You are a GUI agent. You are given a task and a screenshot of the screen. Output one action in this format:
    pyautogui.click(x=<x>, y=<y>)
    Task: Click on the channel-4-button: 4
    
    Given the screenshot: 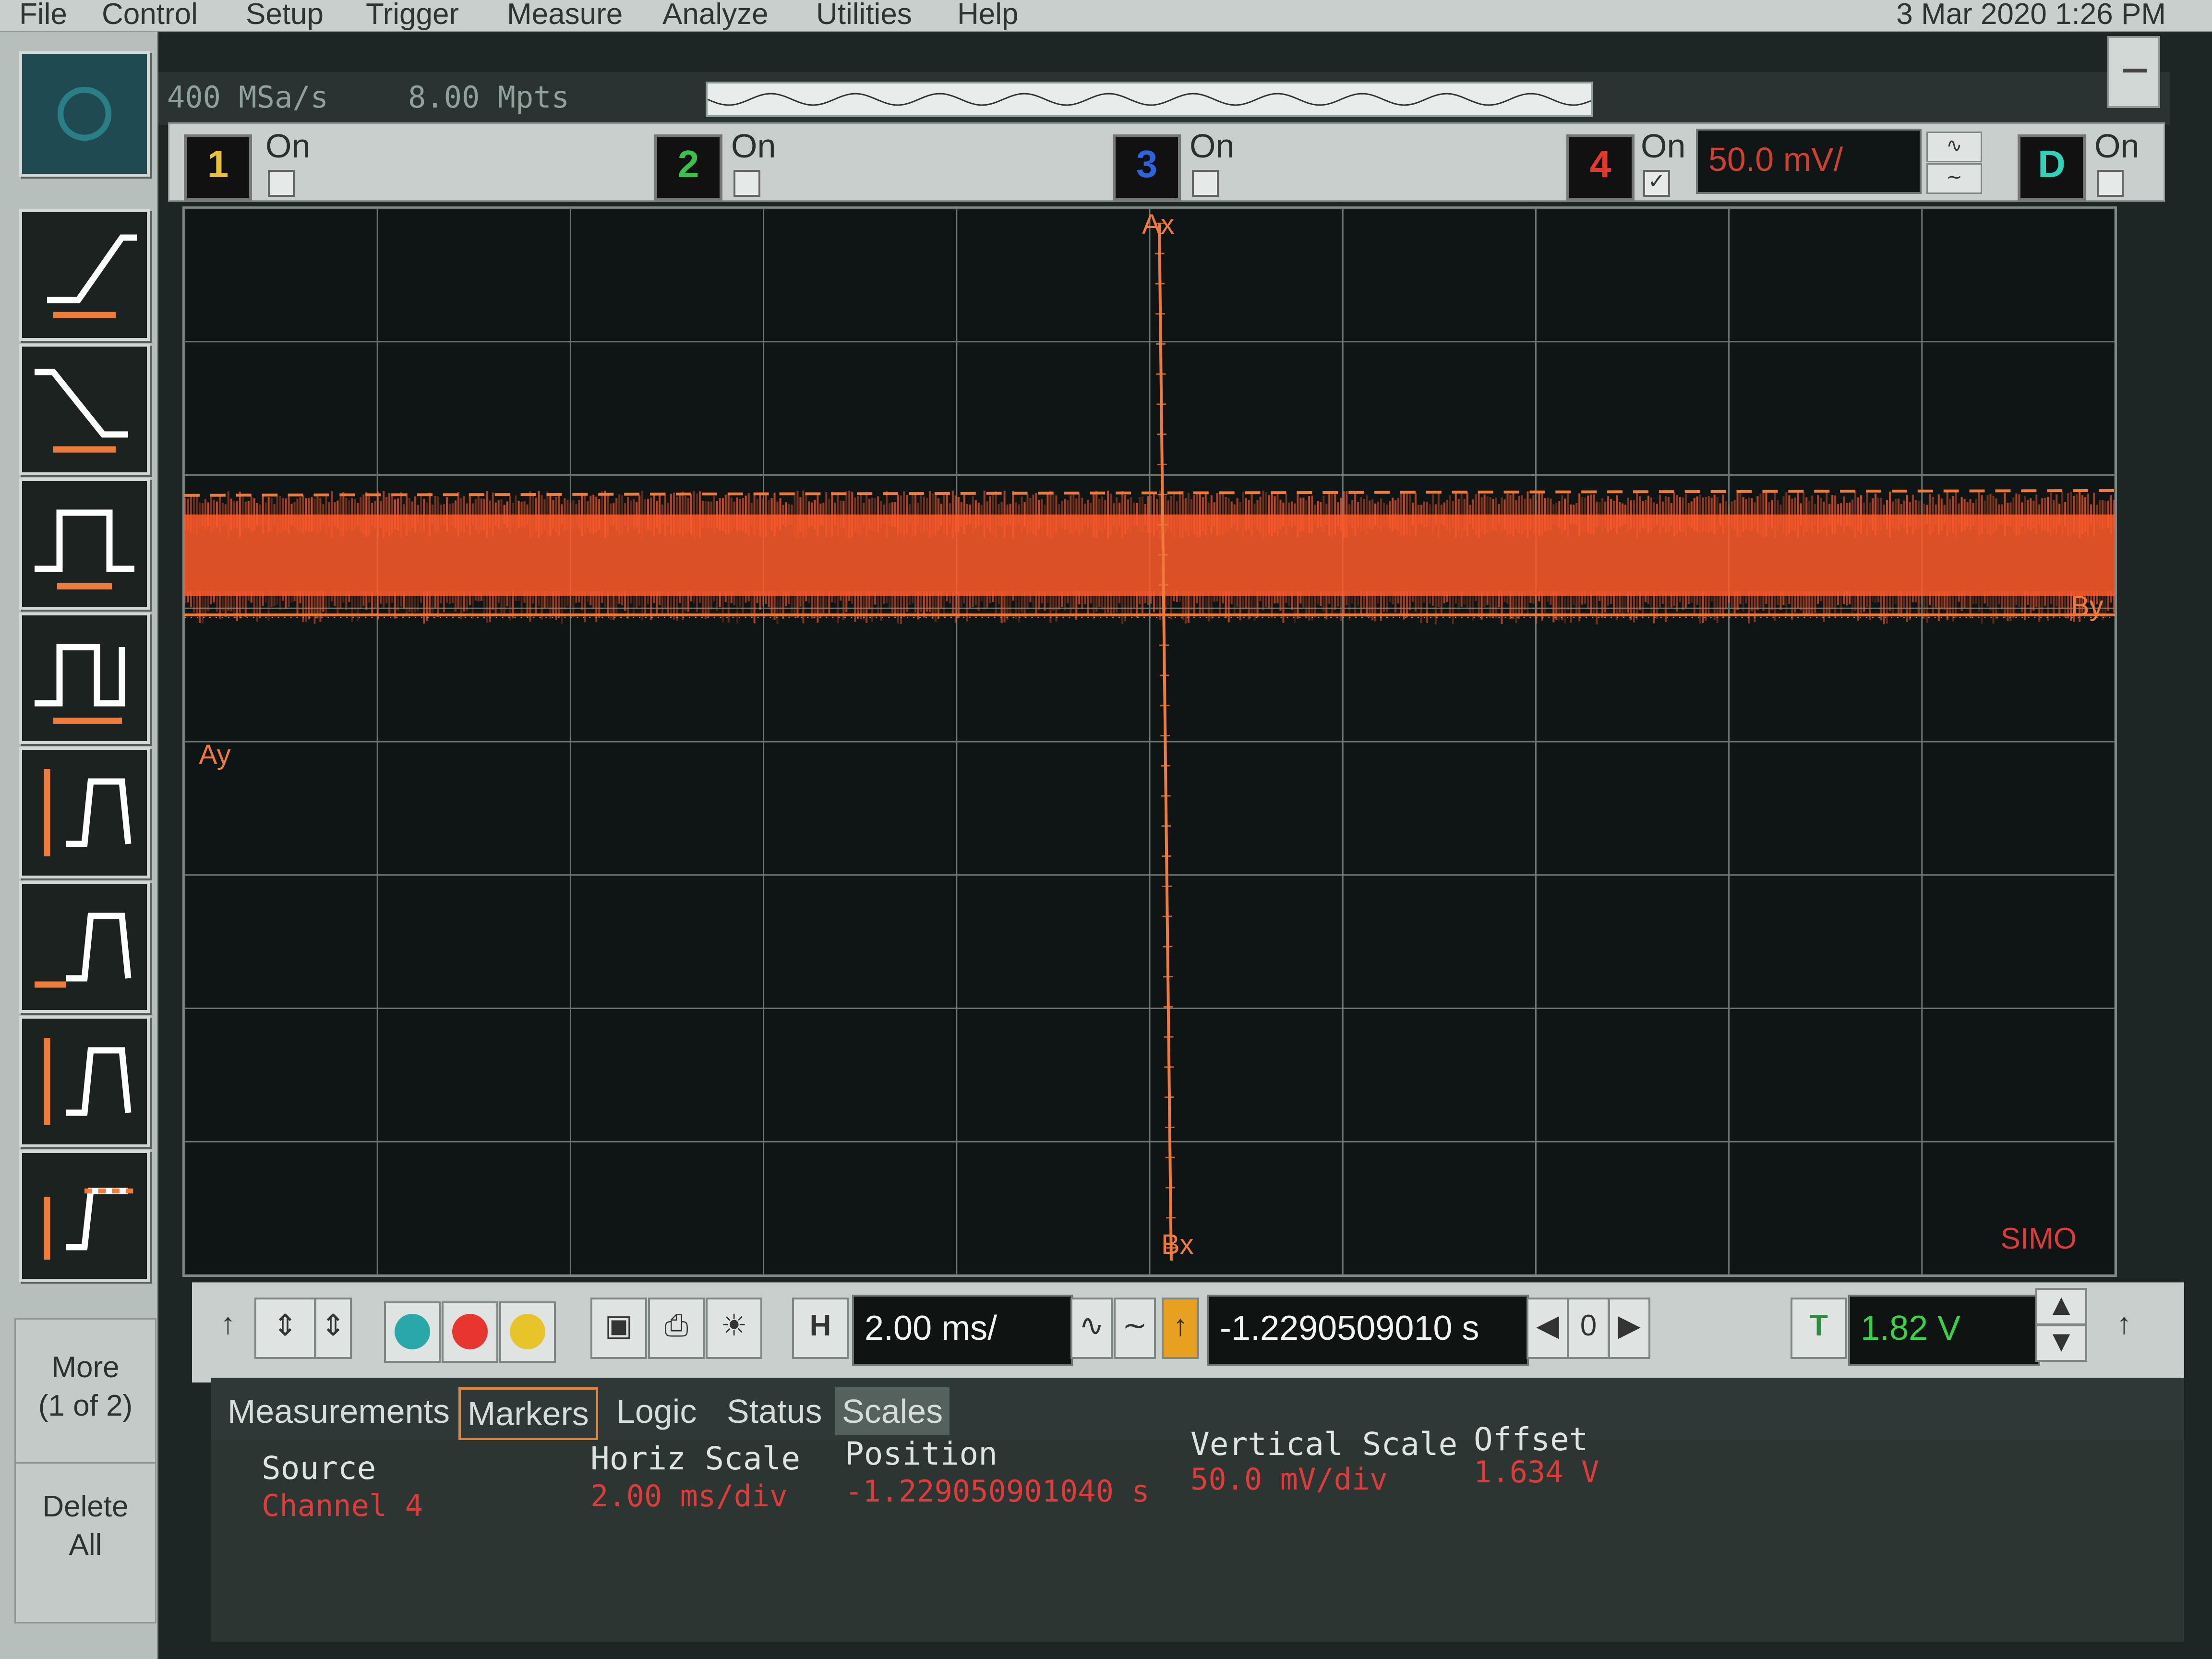 What is the action you would take?
    pyautogui.click(x=1600, y=167)
    